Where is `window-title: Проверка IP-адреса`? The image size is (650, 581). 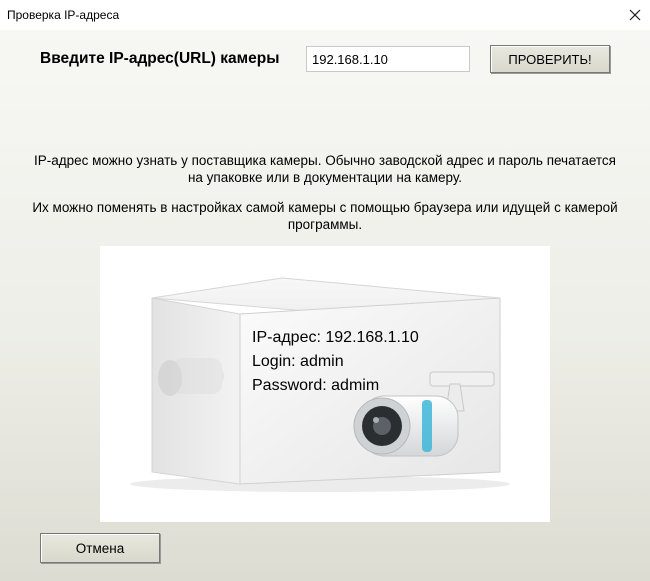
window-title: Проверка IP-адреса is located at coordinates (63, 15).